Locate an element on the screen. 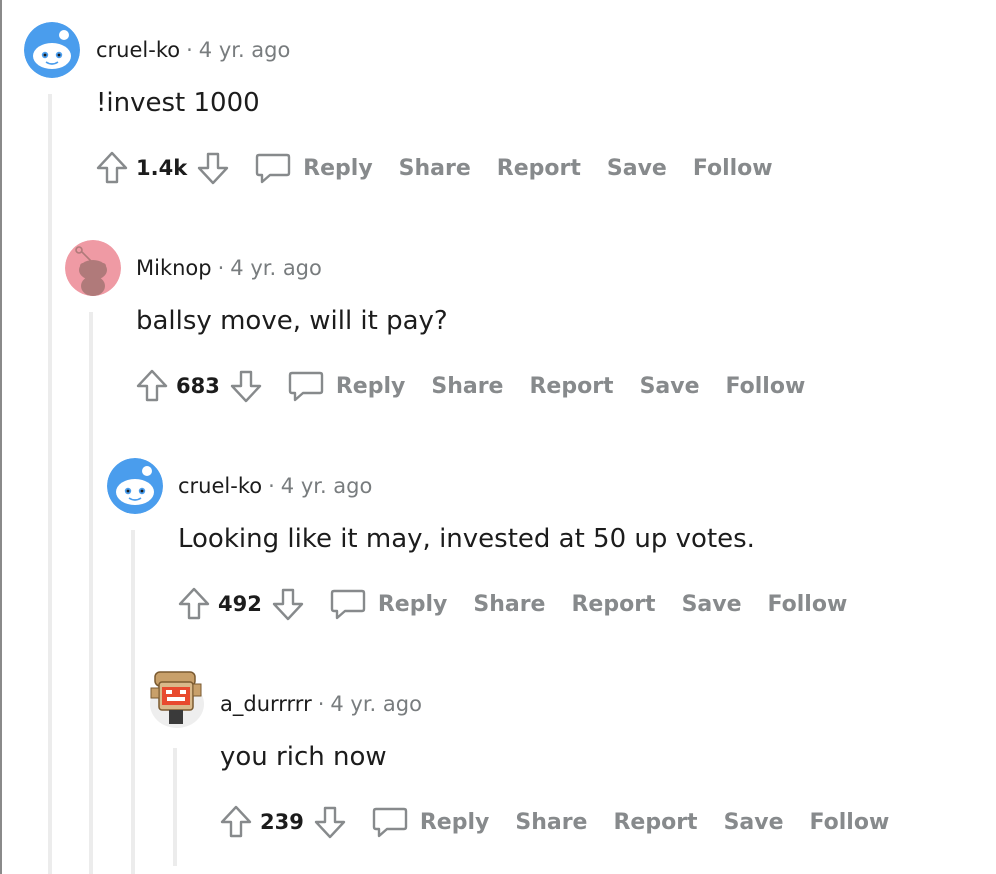 This screenshot has width=996, height=874. robot-snoo-avatar-icon is located at coordinates (177, 699).